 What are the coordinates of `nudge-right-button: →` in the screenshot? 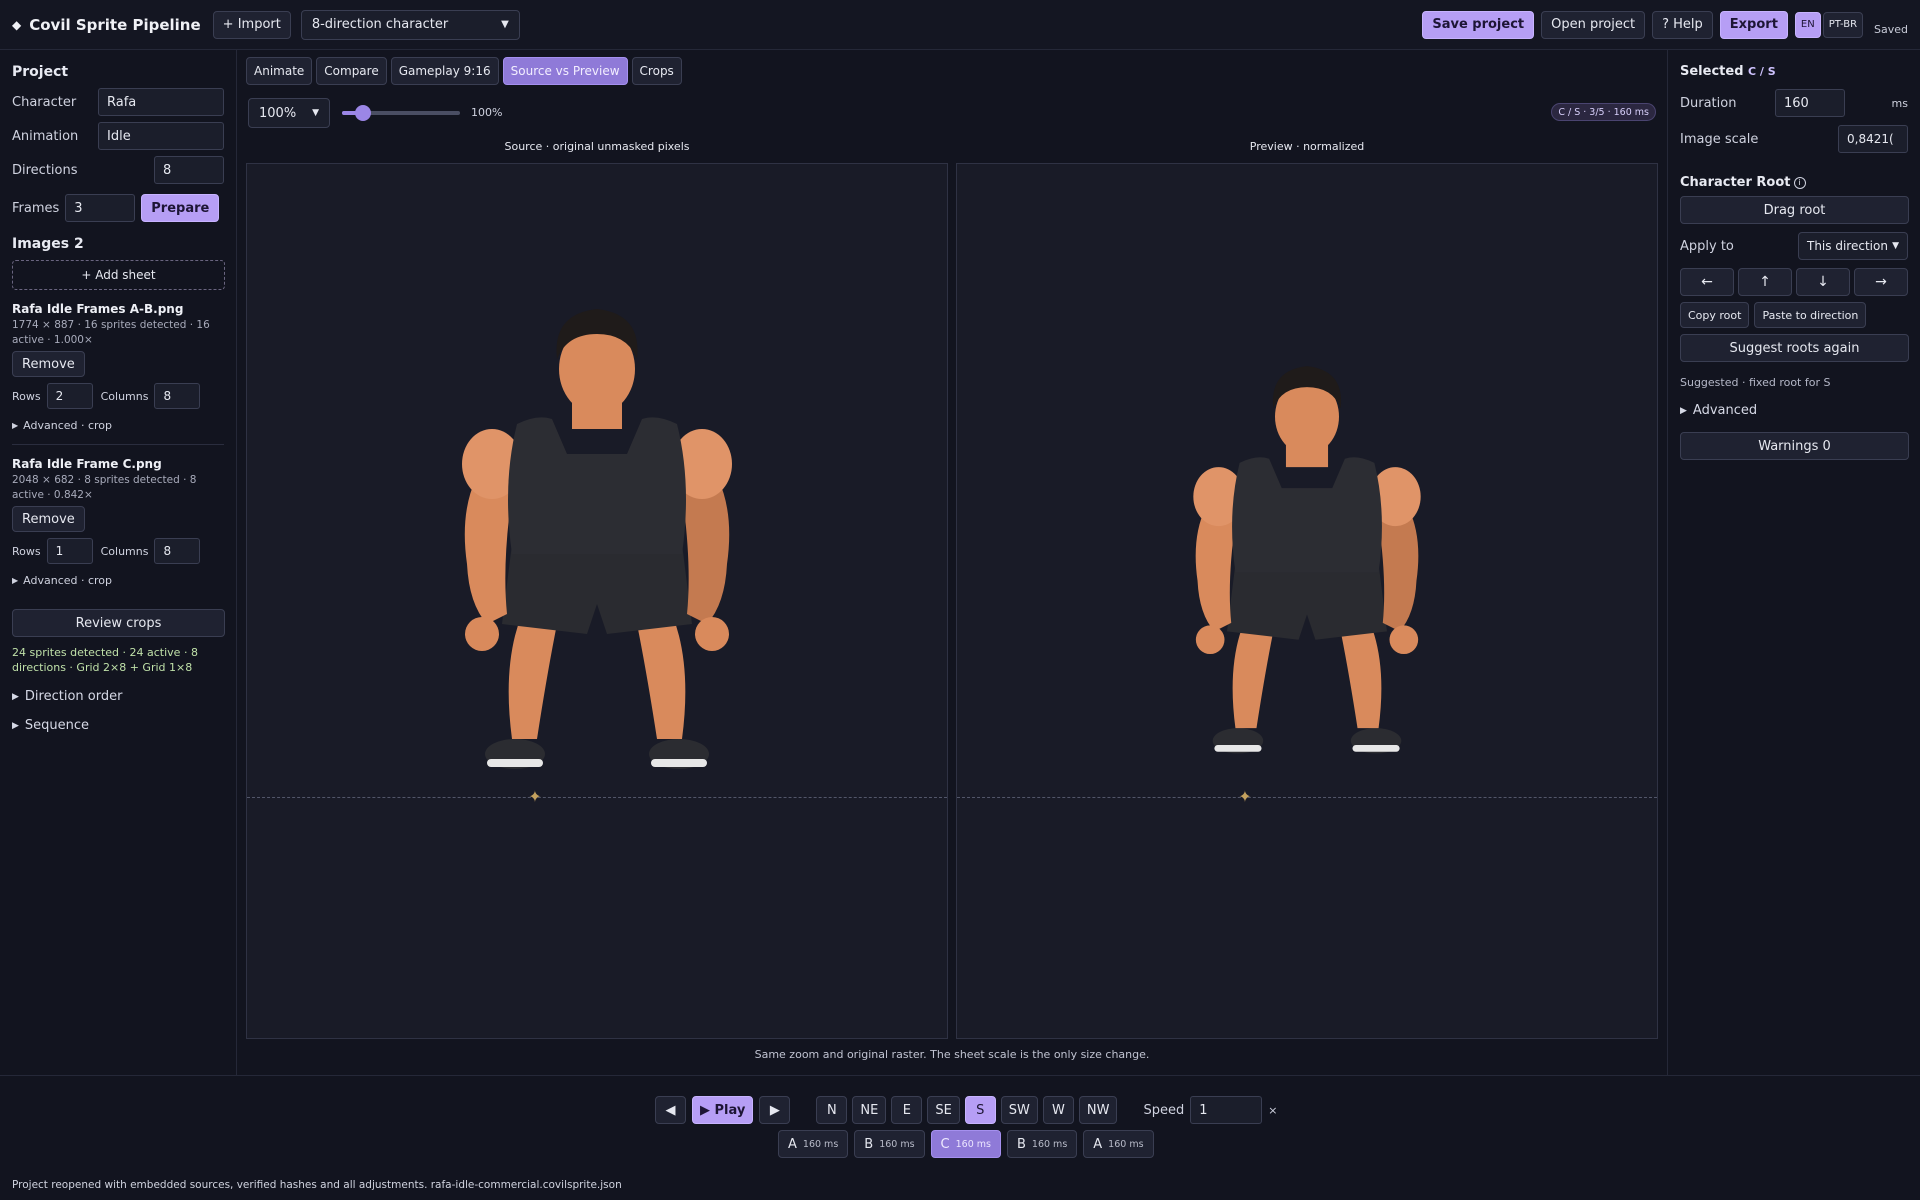 It's located at (1881, 282).